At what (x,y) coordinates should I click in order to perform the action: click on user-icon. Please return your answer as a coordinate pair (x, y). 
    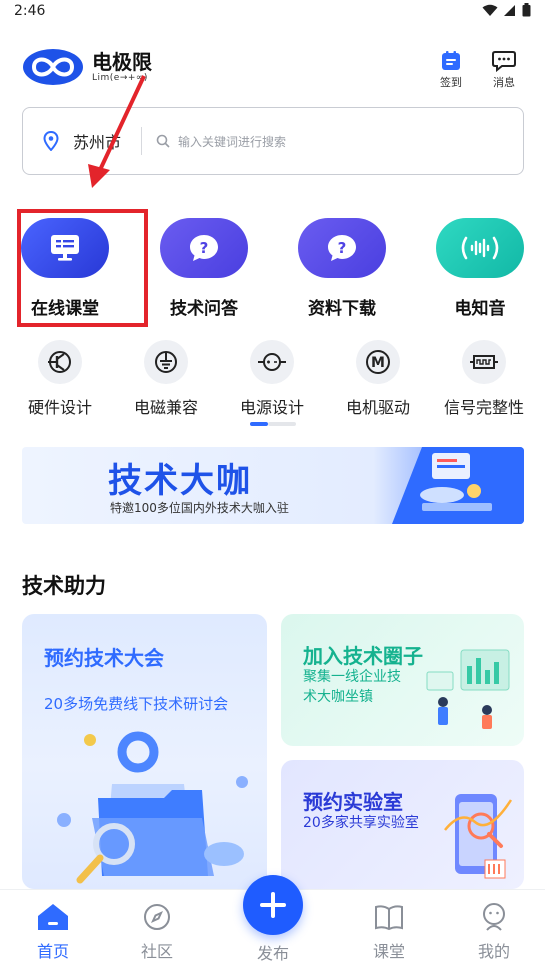
    Looking at the image, I should click on (494, 917).